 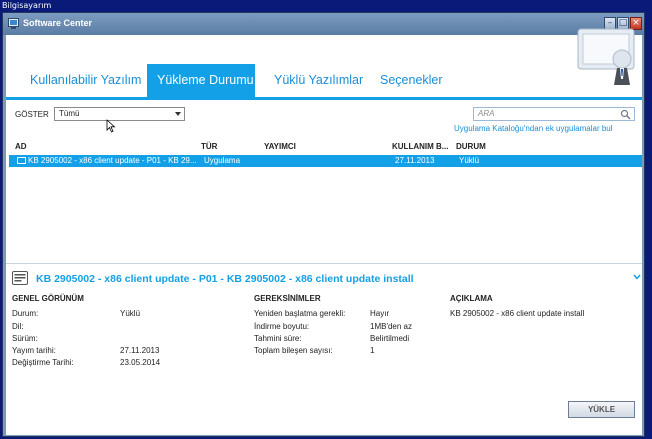 What do you see at coordinates (48, 298) in the screenshot?
I see `general-heading: GENEL GÖRÜNÜM` at bounding box center [48, 298].